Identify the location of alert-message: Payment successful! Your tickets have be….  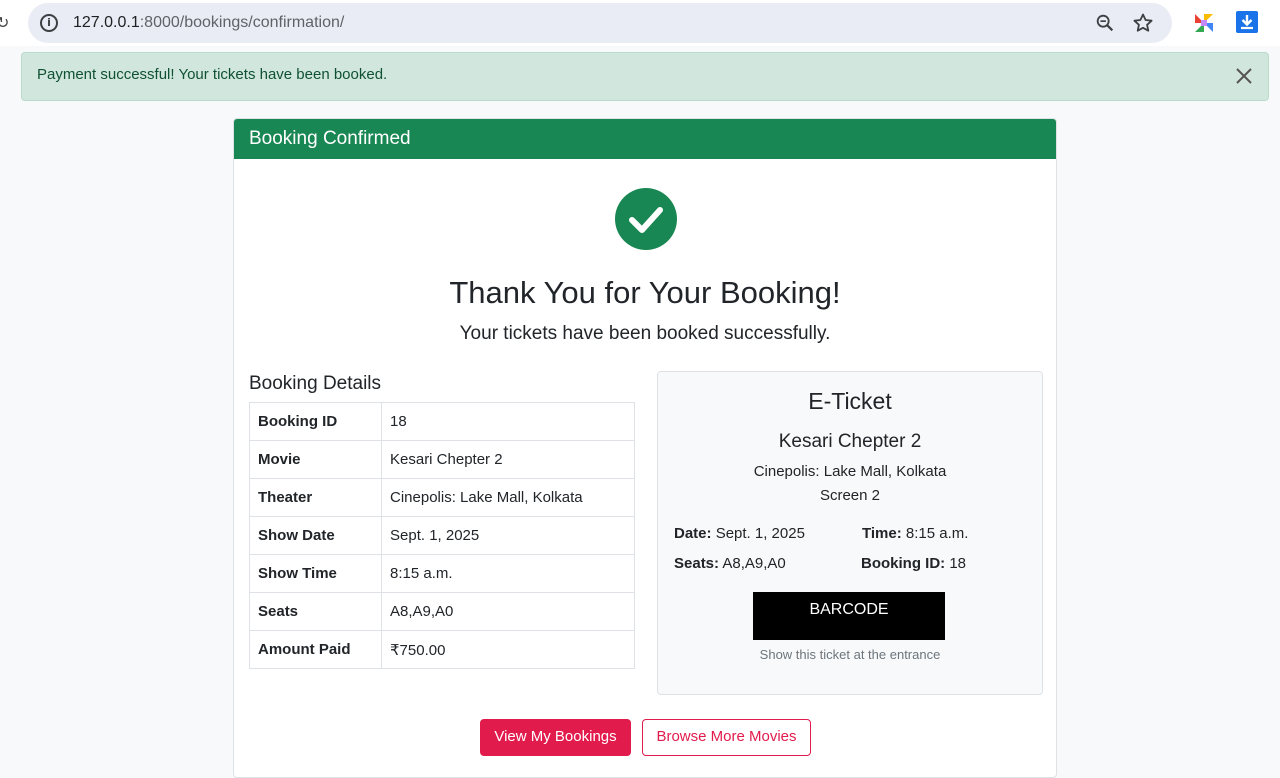
(212, 74).